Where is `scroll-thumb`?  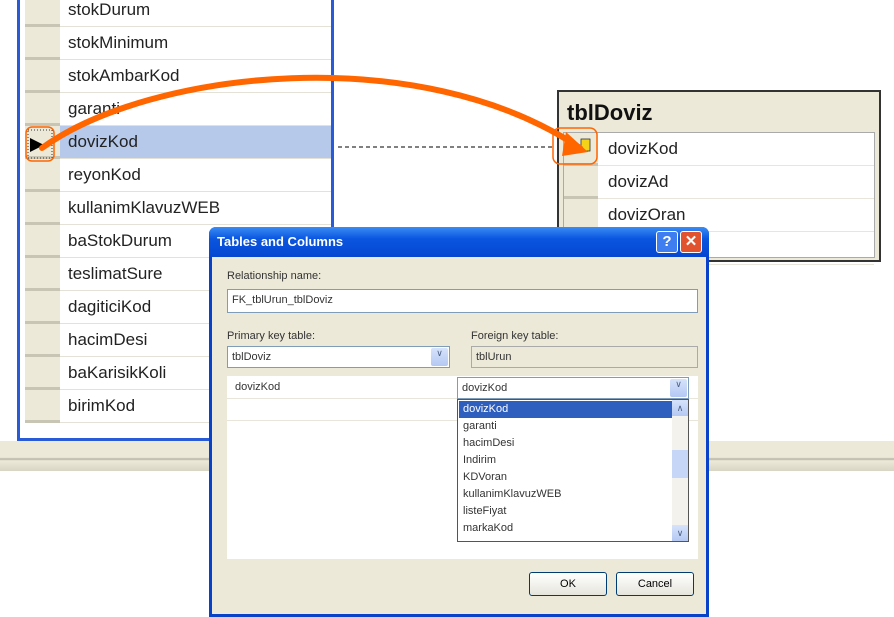
scroll-thumb is located at coordinates (680, 464).